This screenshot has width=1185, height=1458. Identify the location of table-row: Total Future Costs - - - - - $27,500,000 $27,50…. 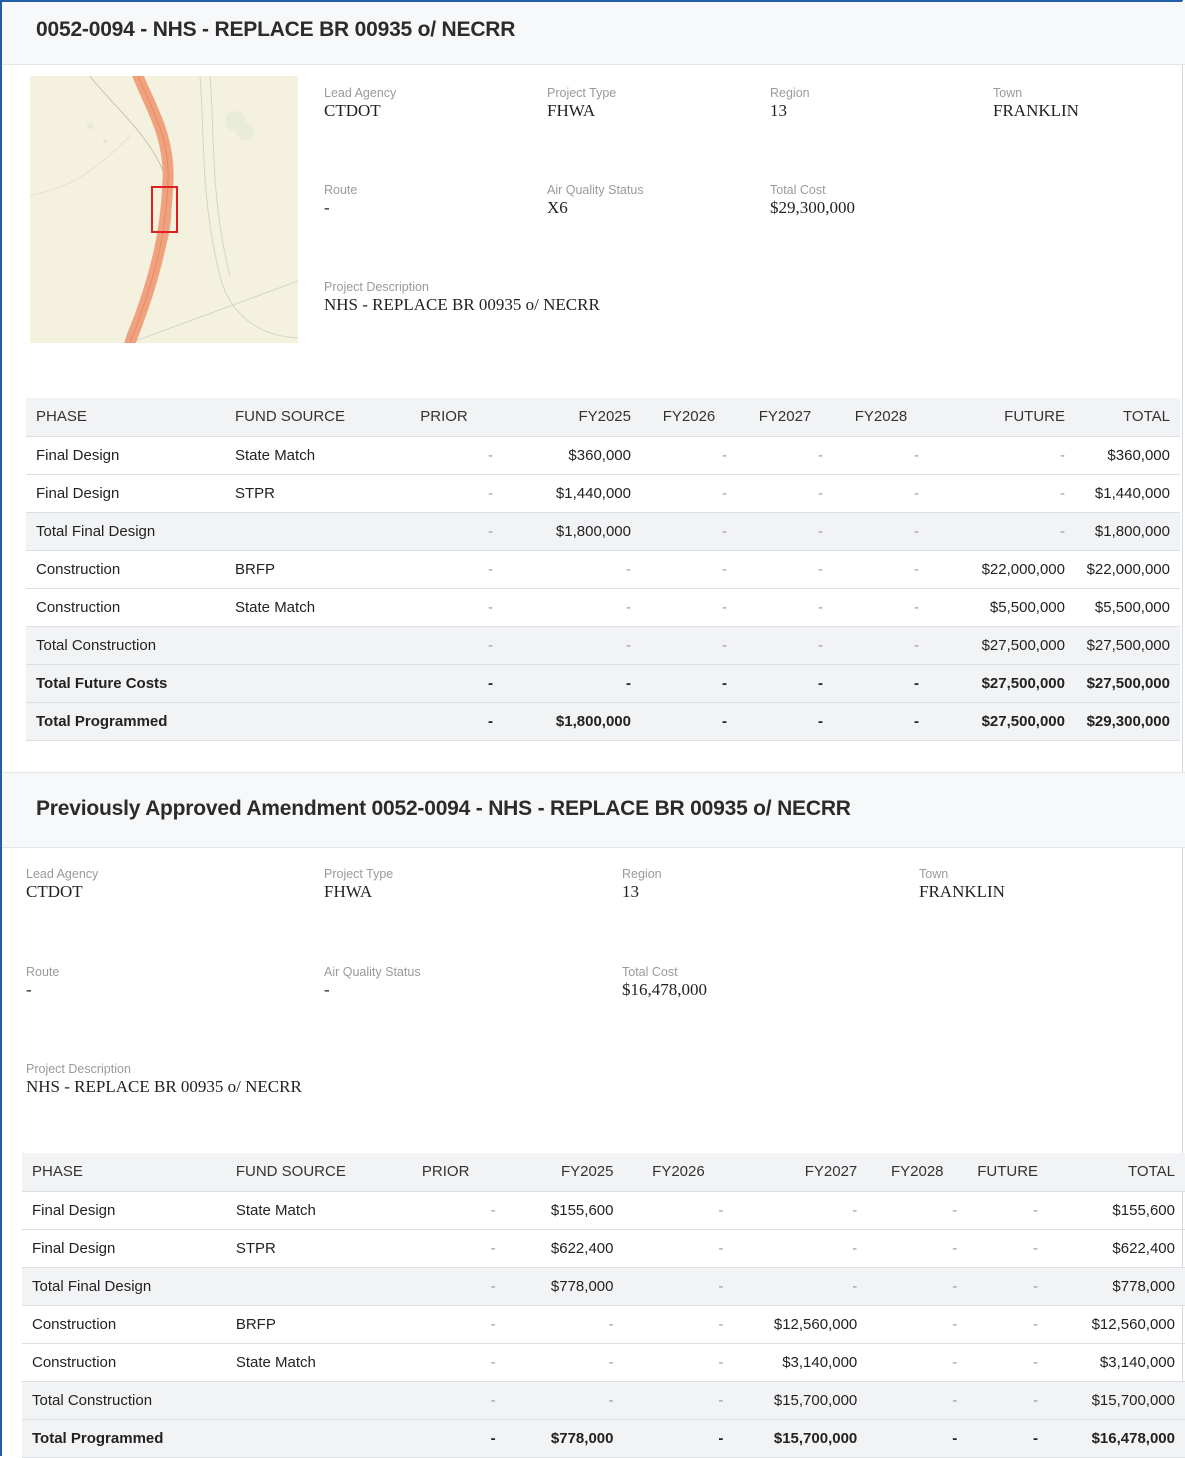
(603, 683).